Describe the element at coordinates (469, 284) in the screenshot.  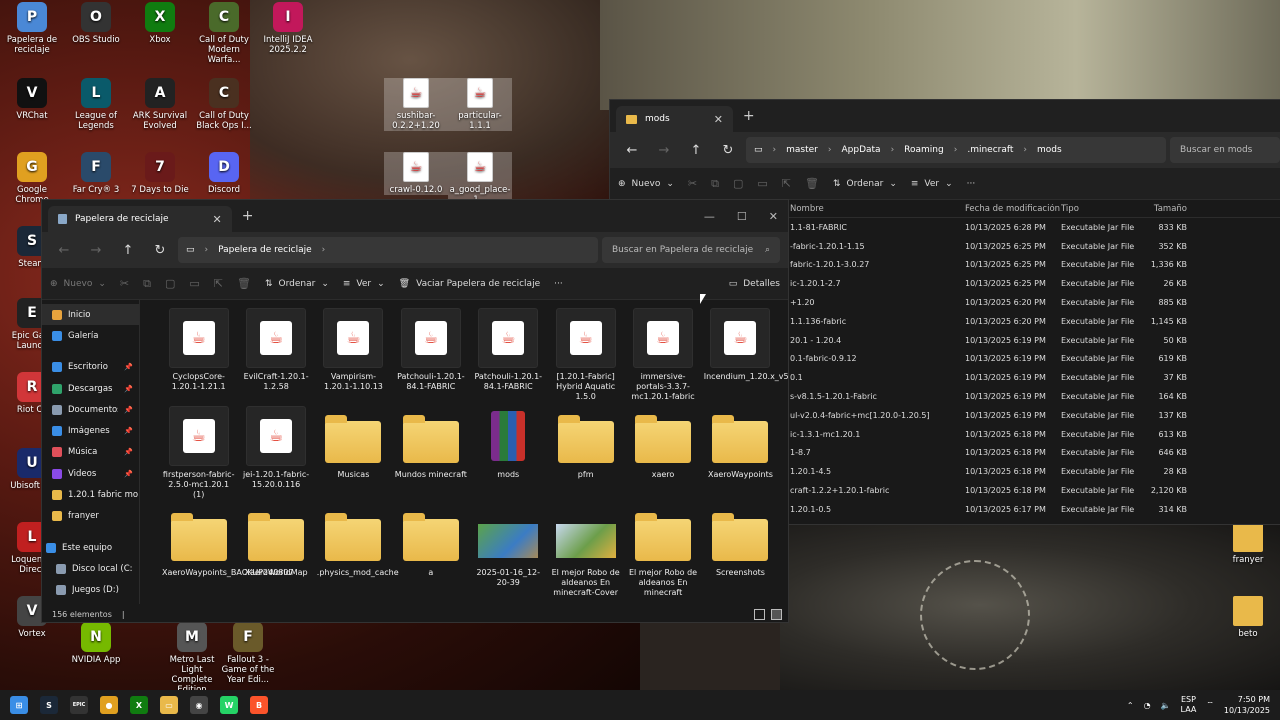
I see `empty-recycle-bin-button: 🗑 Vaciar Papelera de reciclaje` at that location.